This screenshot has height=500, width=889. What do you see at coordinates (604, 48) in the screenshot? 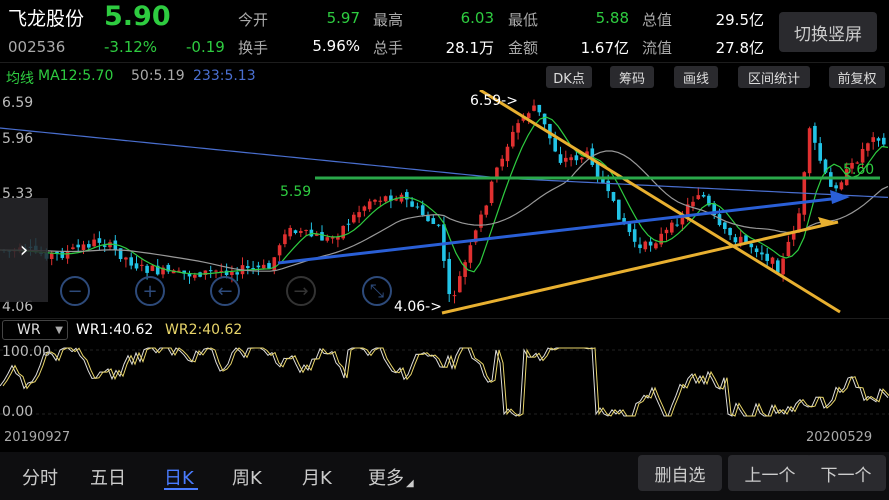
I see `amount-value: 1.67亿` at bounding box center [604, 48].